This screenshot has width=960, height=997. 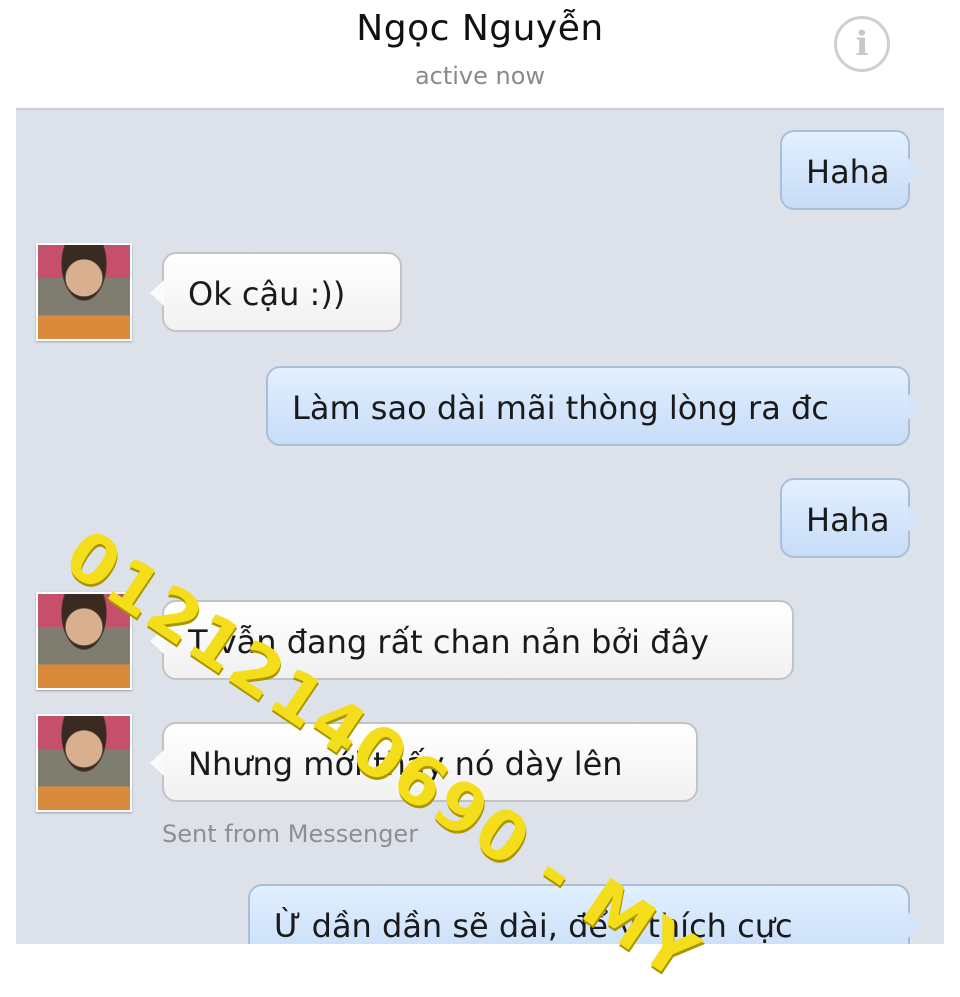 What do you see at coordinates (480, 76) in the screenshot?
I see `presence-status: active now` at bounding box center [480, 76].